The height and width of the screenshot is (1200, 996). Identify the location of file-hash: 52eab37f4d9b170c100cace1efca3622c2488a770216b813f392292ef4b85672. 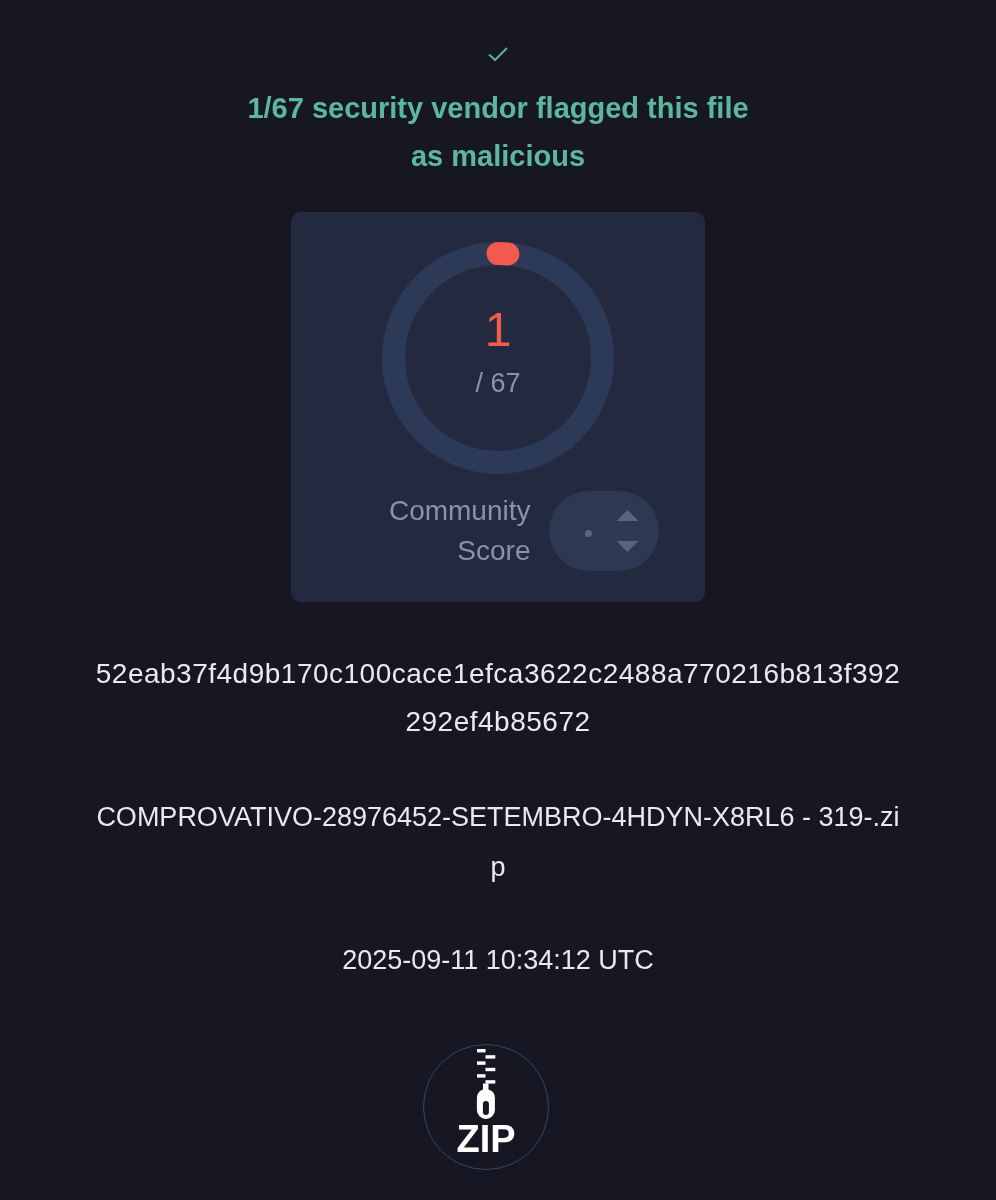
(498, 698).